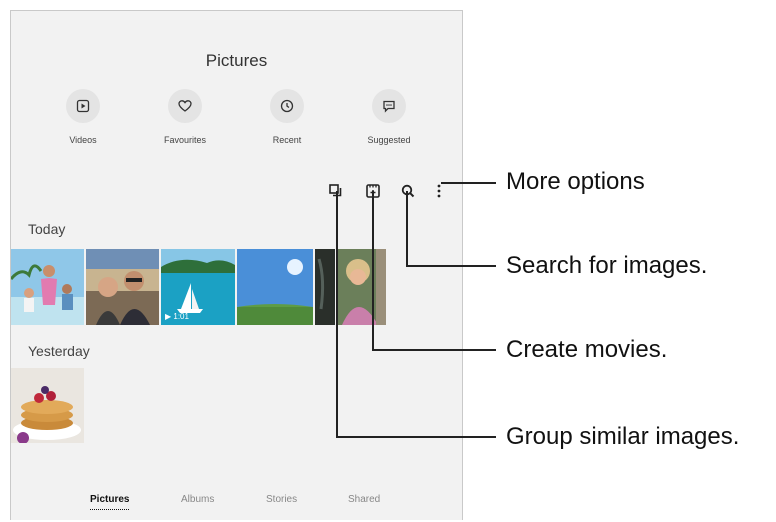 Image resolution: width=776 pixels, height=522 pixels. I want to click on quick-recent-label: Recent, so click(287, 140).